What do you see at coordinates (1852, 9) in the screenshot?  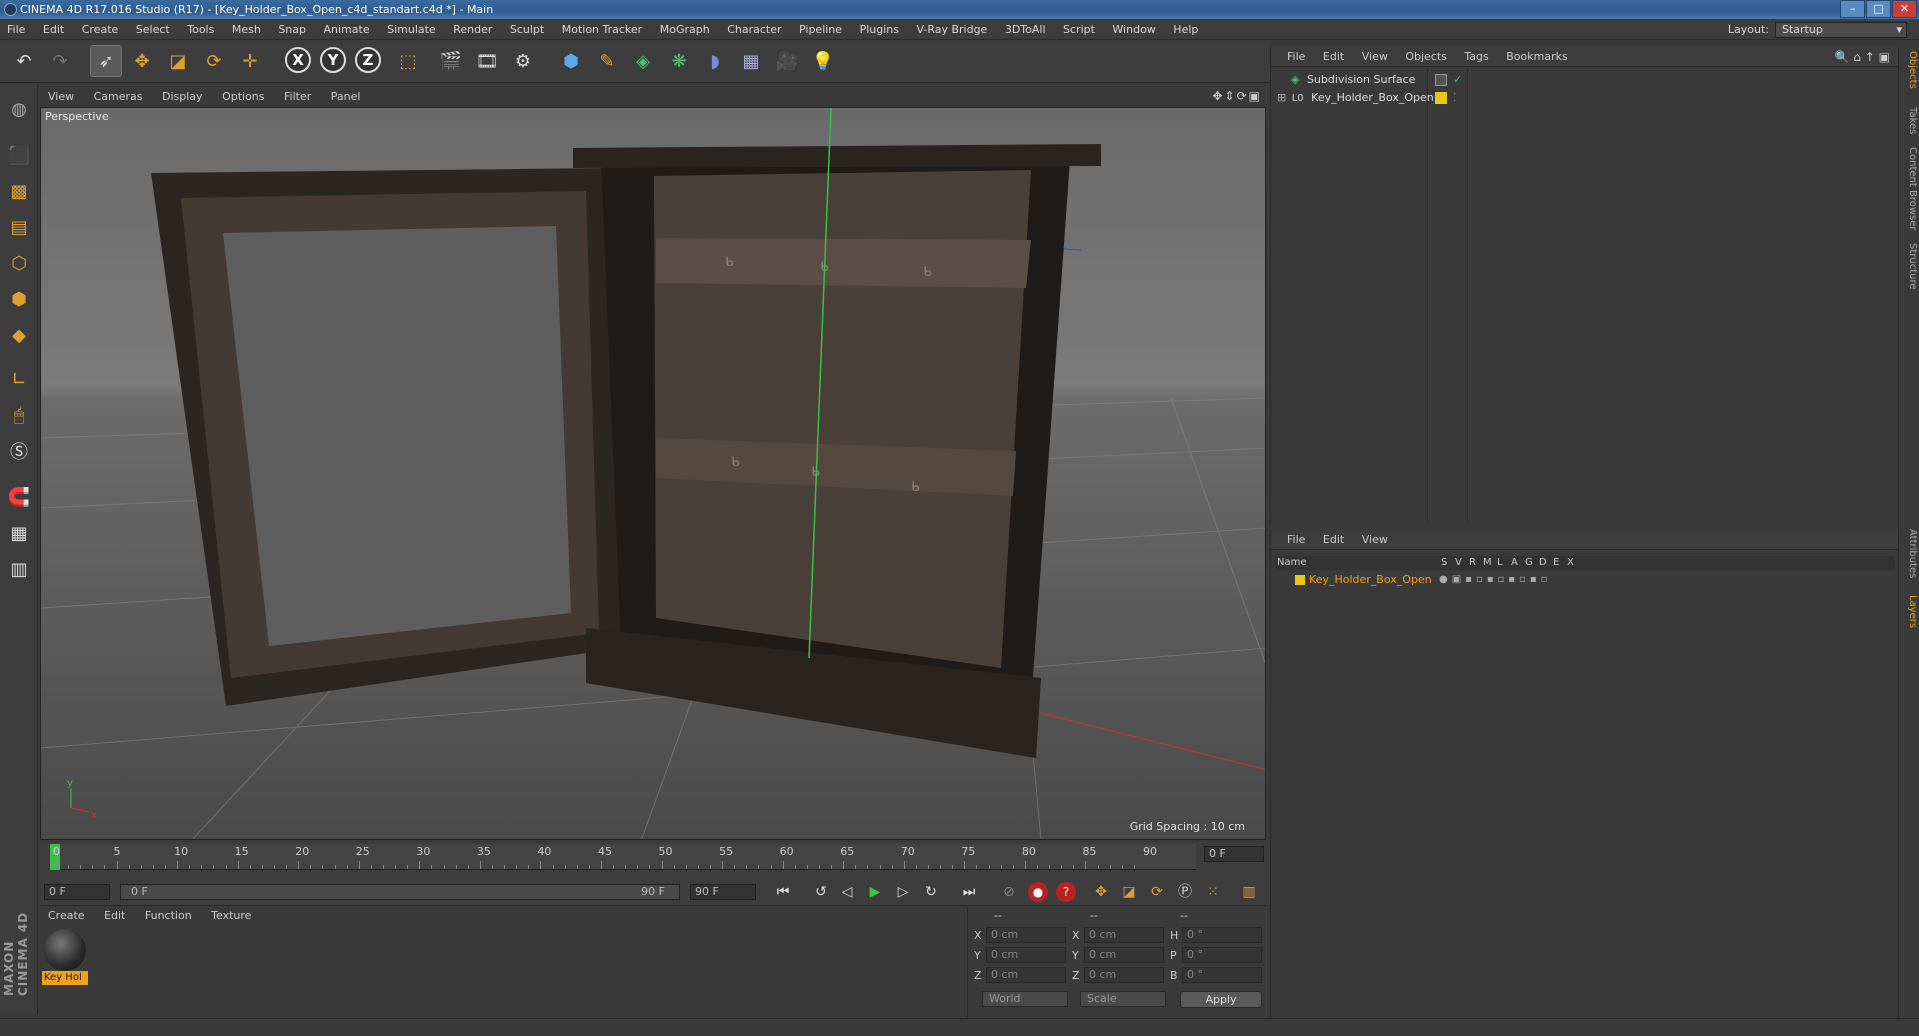 I see `minimize-button: –` at bounding box center [1852, 9].